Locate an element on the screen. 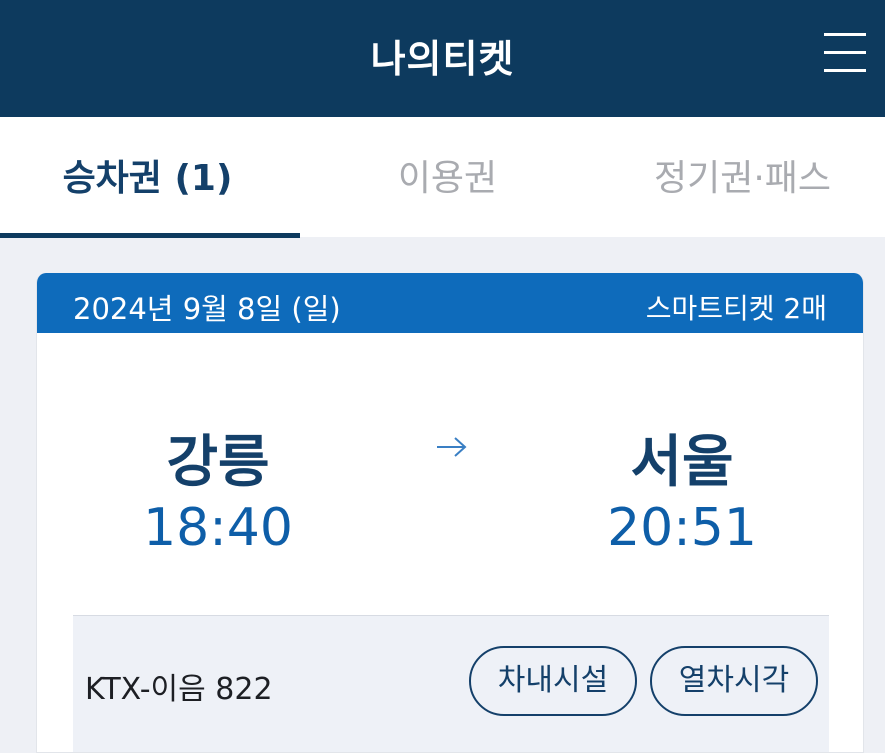 The image size is (885, 753). tab-usage-ticket: 이용권 is located at coordinates (447, 177).